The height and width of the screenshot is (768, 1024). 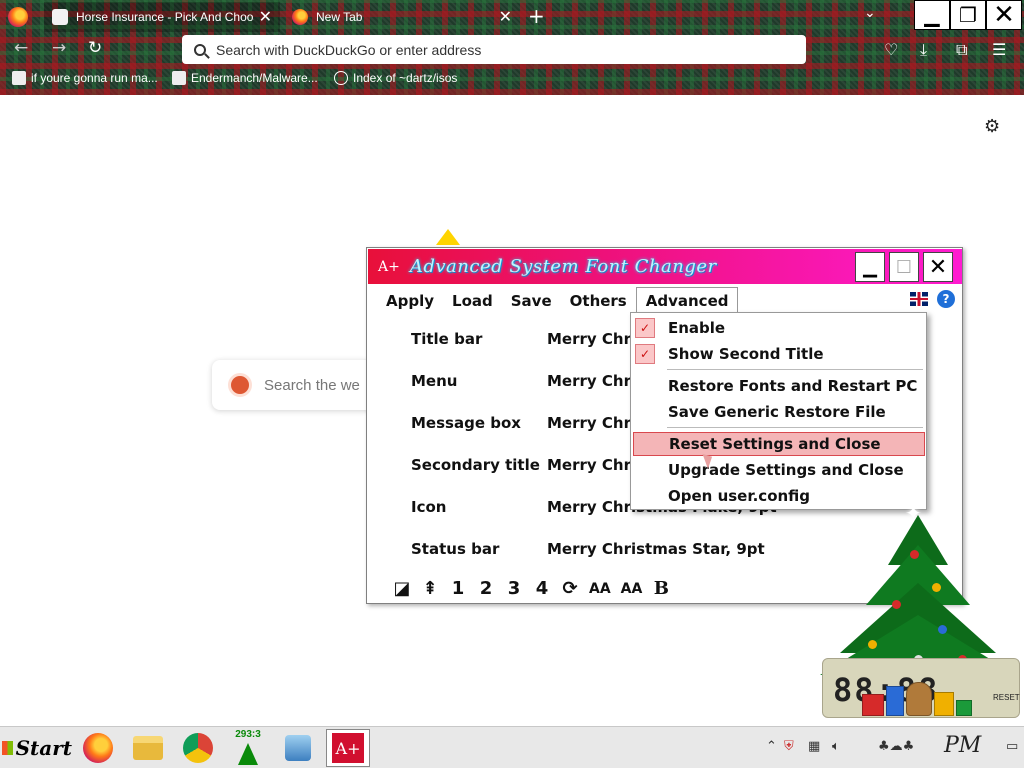 What do you see at coordinates (528, 381) in the screenshot?
I see `font-row-menu: Menu Merry Chris` at bounding box center [528, 381].